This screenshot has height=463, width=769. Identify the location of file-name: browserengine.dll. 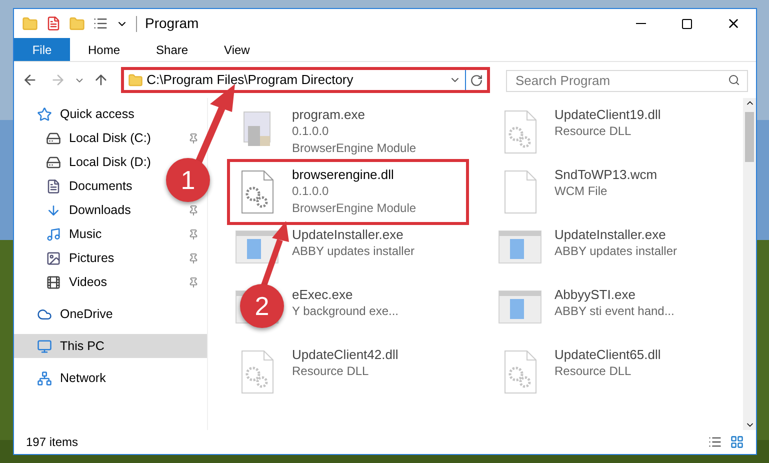
(354, 174).